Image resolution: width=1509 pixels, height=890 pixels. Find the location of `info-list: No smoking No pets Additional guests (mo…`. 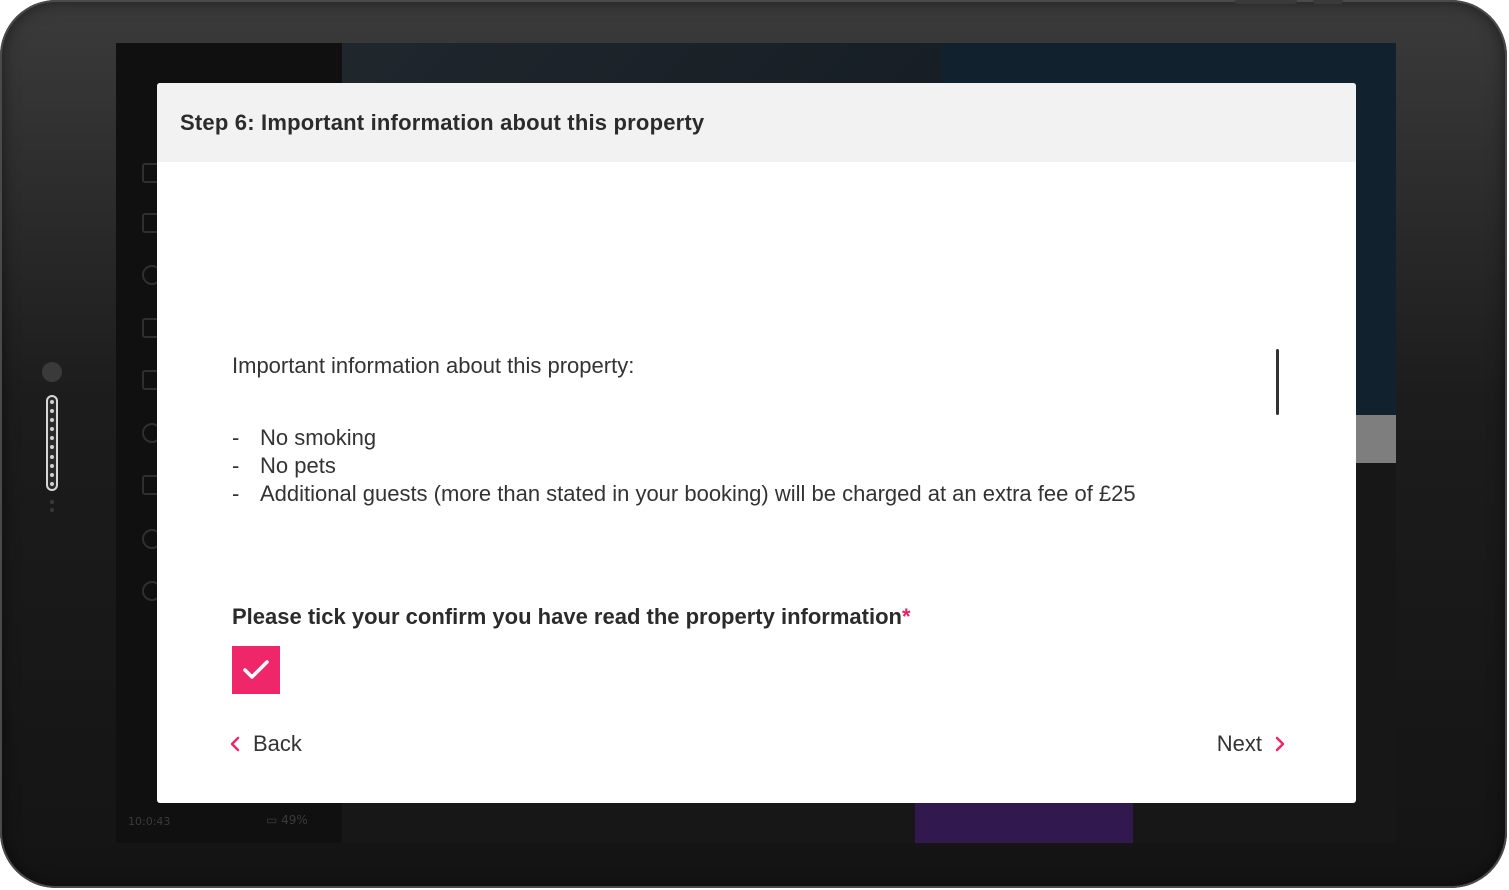

info-list: No smoking No pets Additional guests (mo… is located at coordinates (732, 466).